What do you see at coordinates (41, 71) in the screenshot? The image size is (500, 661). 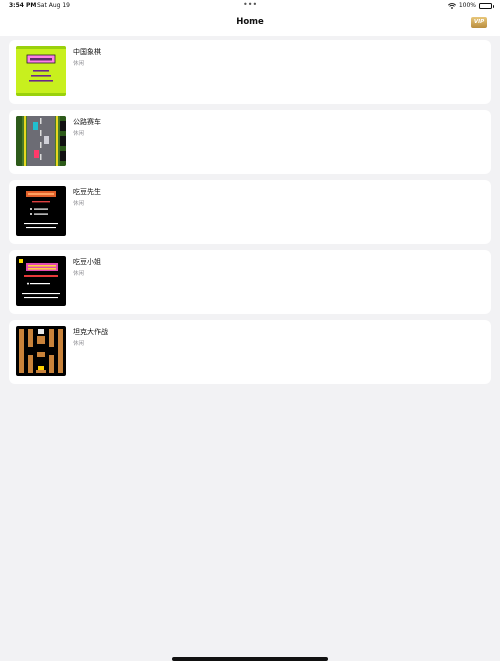 I see `game-thumbnail-chinese-chess` at bounding box center [41, 71].